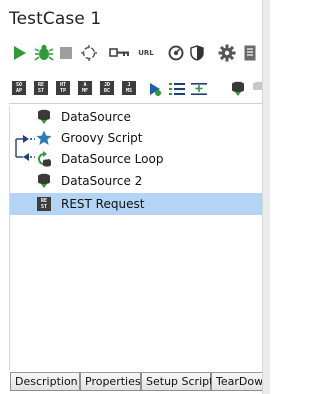 Image resolution: width=320 pixels, height=394 pixels. Describe the element at coordinates (96, 117) in the screenshot. I see `tree-item-label: DataSource` at that location.